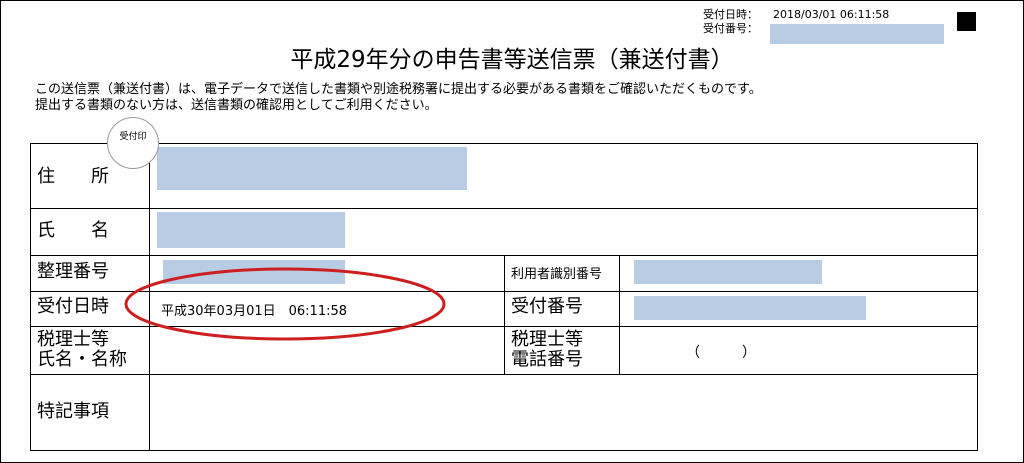 This screenshot has height=463, width=1024. I want to click on user-id-label: 利用者識別番号, so click(557, 274).